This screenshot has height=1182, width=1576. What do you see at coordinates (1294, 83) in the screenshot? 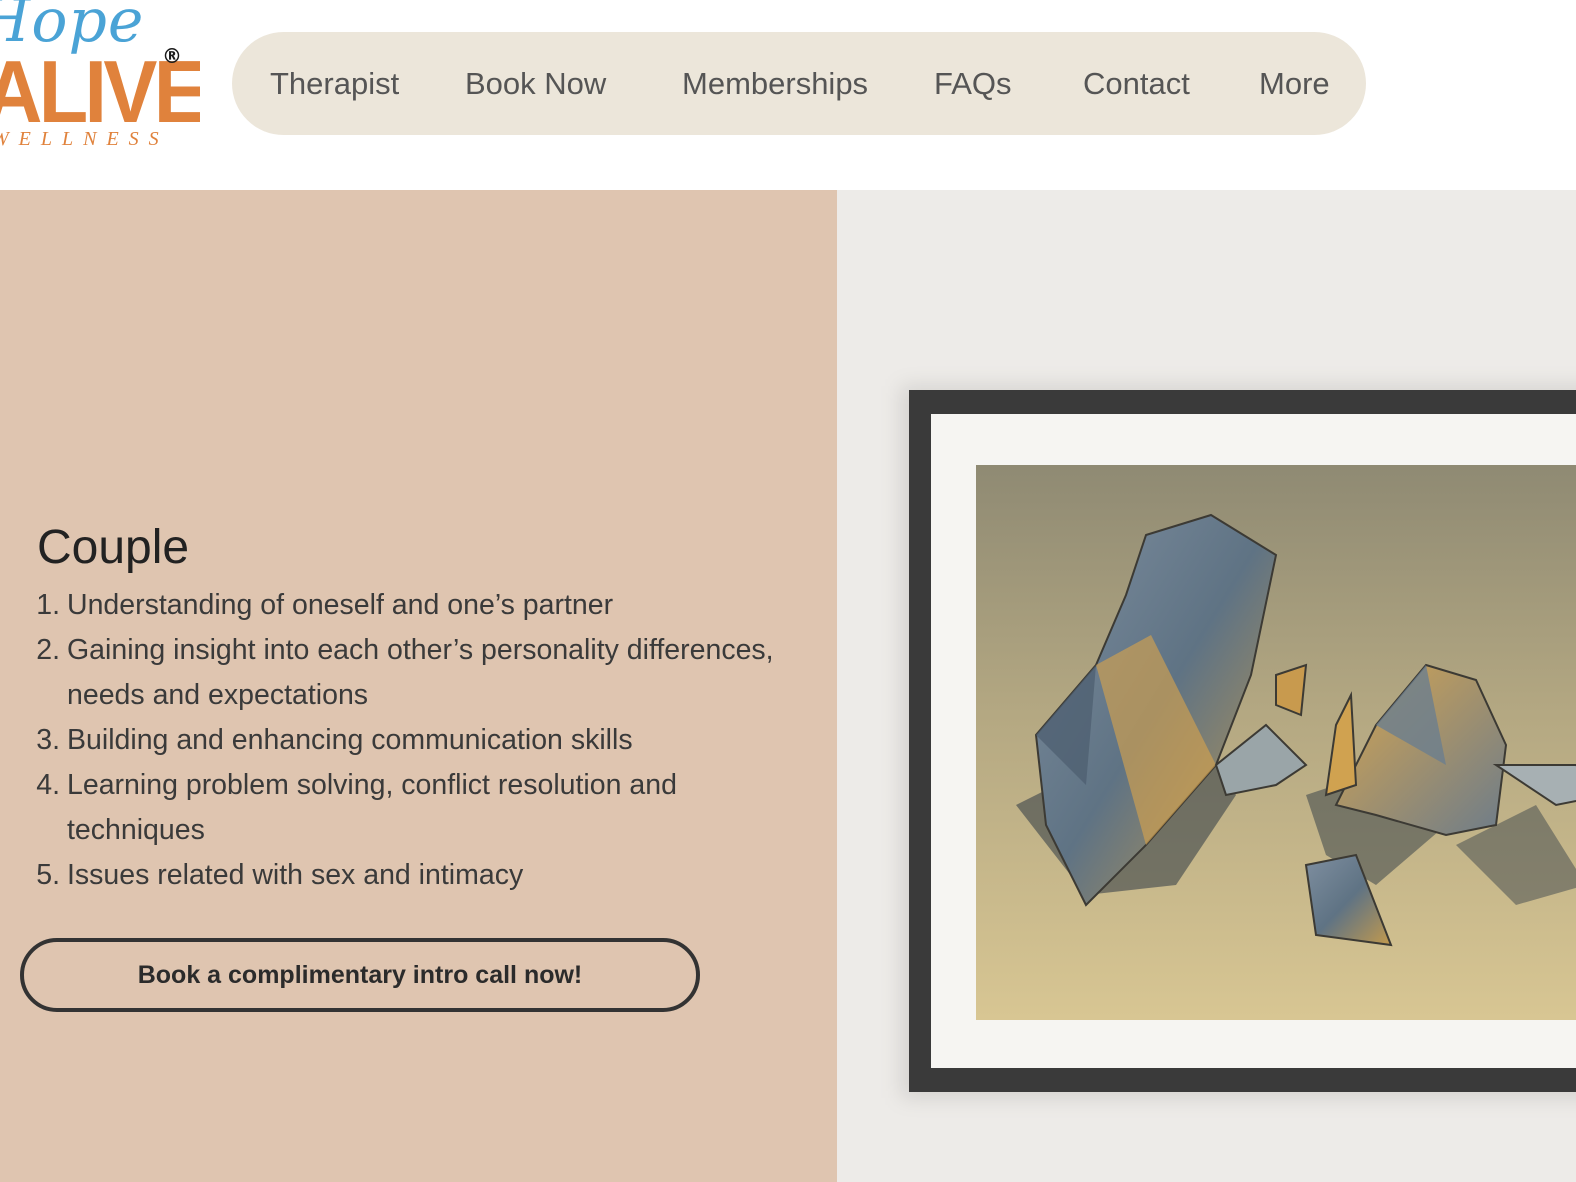
I see `nav-item-more: More` at bounding box center [1294, 83].